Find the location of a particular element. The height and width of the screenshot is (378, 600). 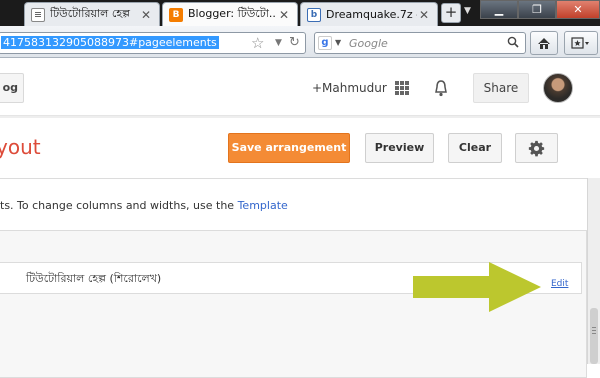

settings-button is located at coordinates (536, 148).